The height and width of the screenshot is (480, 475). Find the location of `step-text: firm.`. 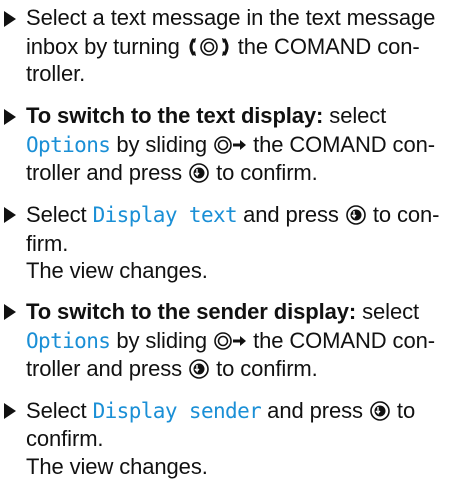

step-text: firm. is located at coordinates (47, 243).